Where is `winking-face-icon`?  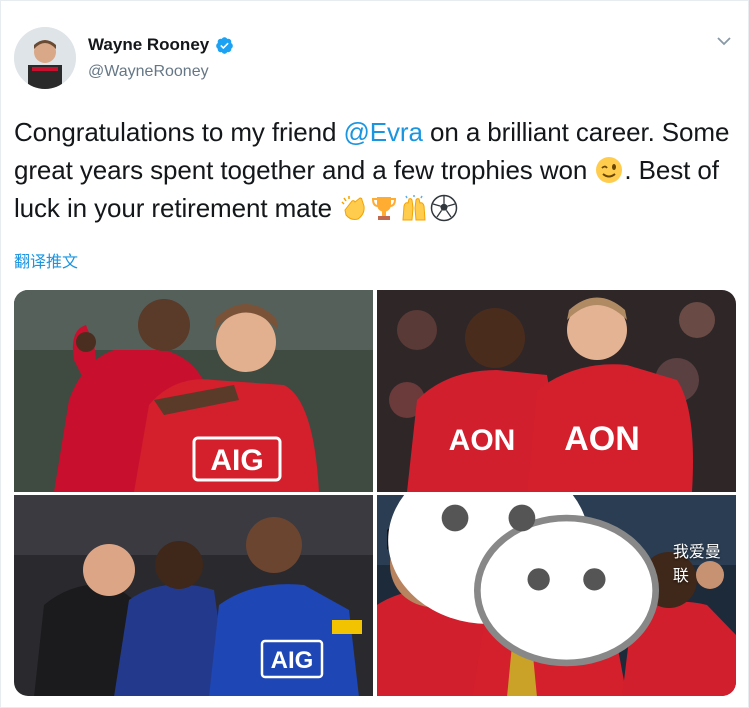 winking-face-icon is located at coordinates (609, 170).